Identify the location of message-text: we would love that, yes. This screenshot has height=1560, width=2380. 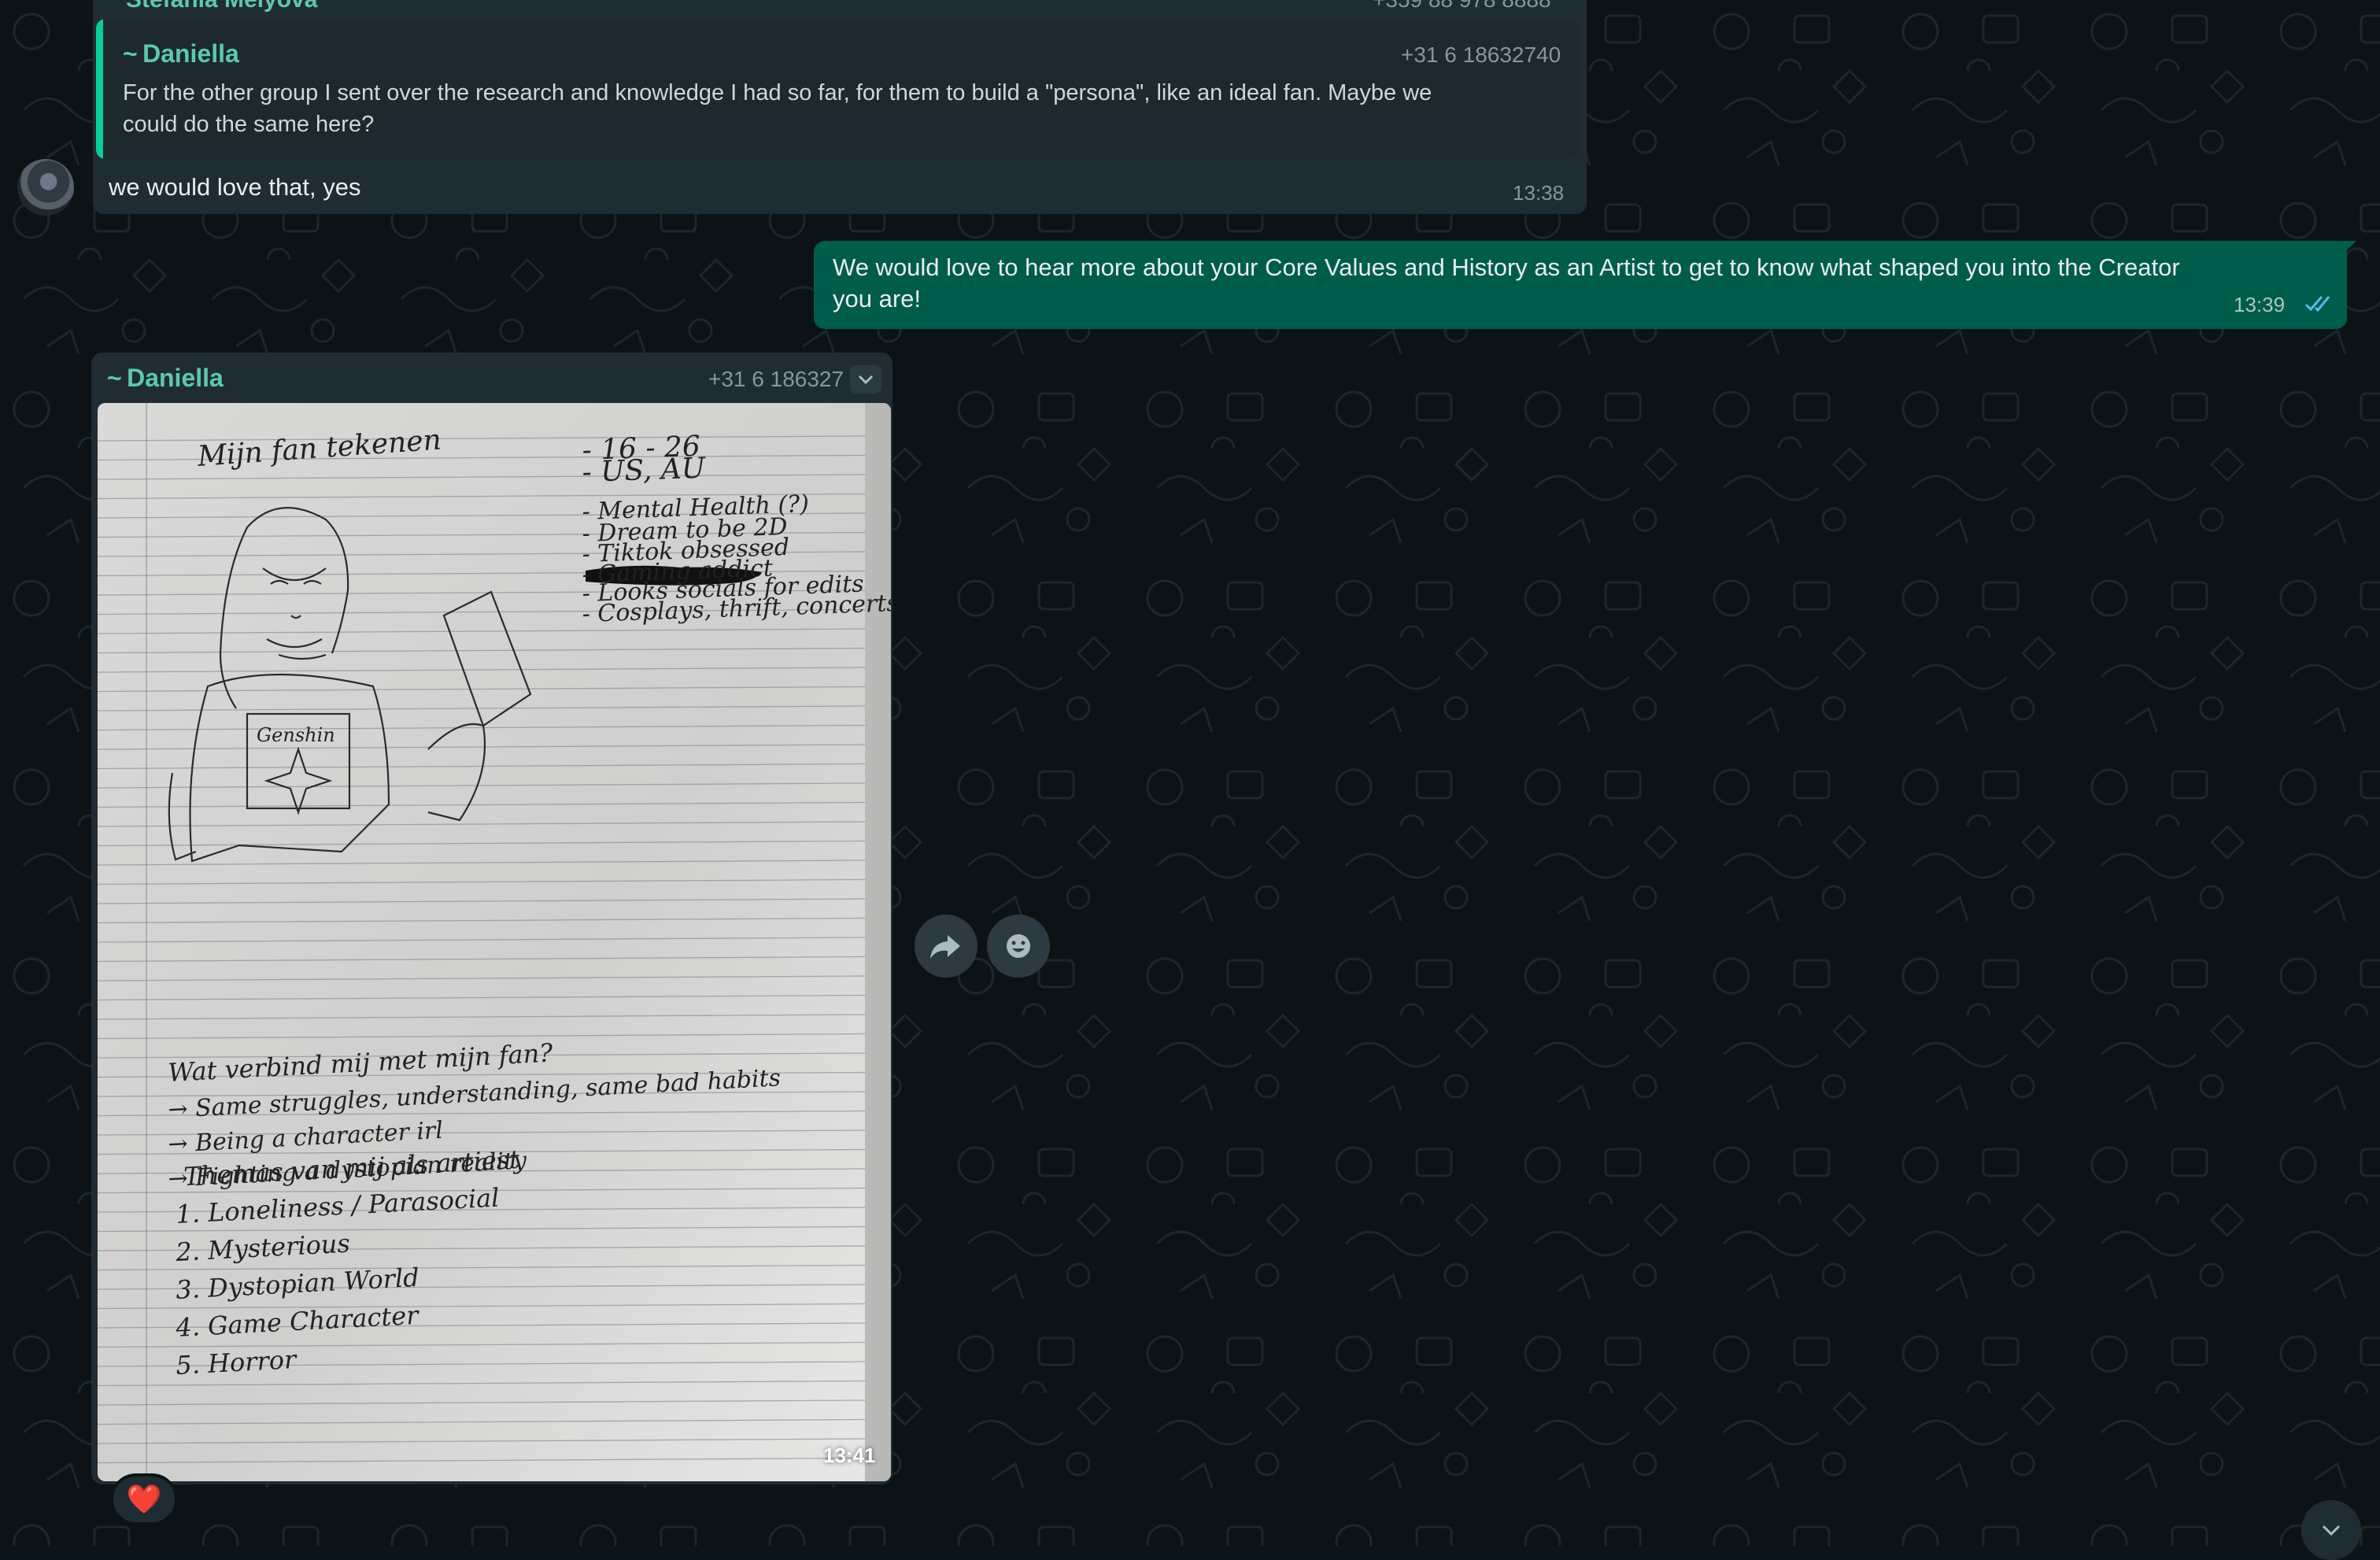
(235, 187).